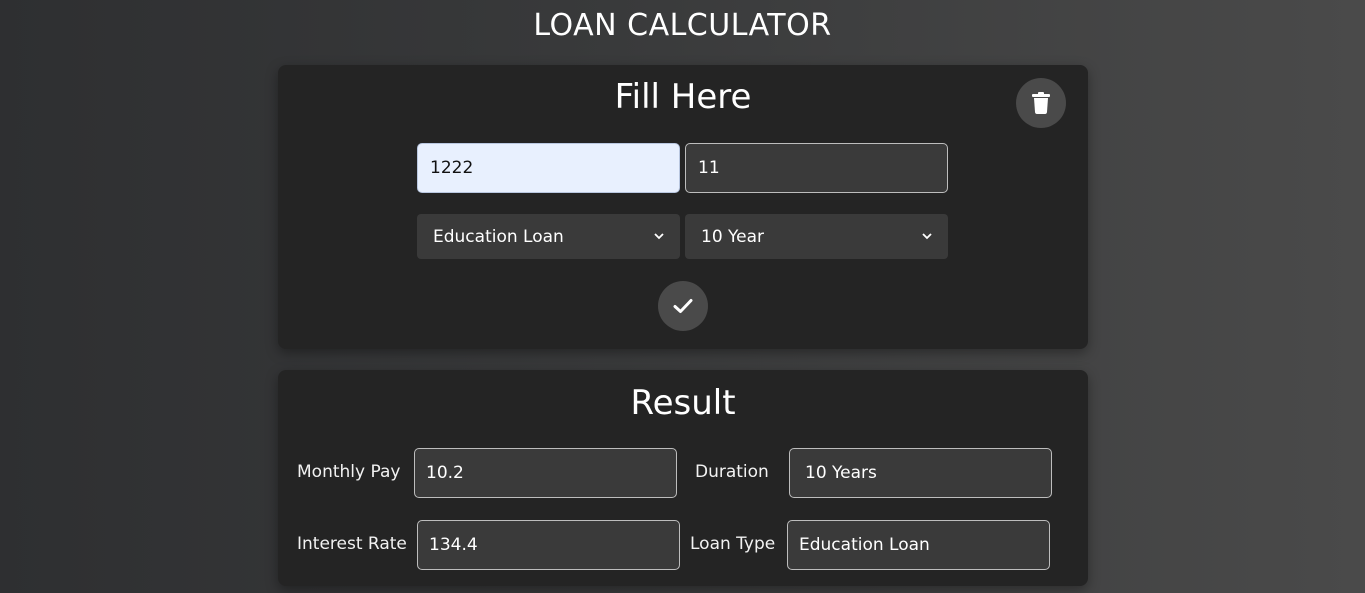 The height and width of the screenshot is (593, 1365). I want to click on check-icon, so click(683, 306).